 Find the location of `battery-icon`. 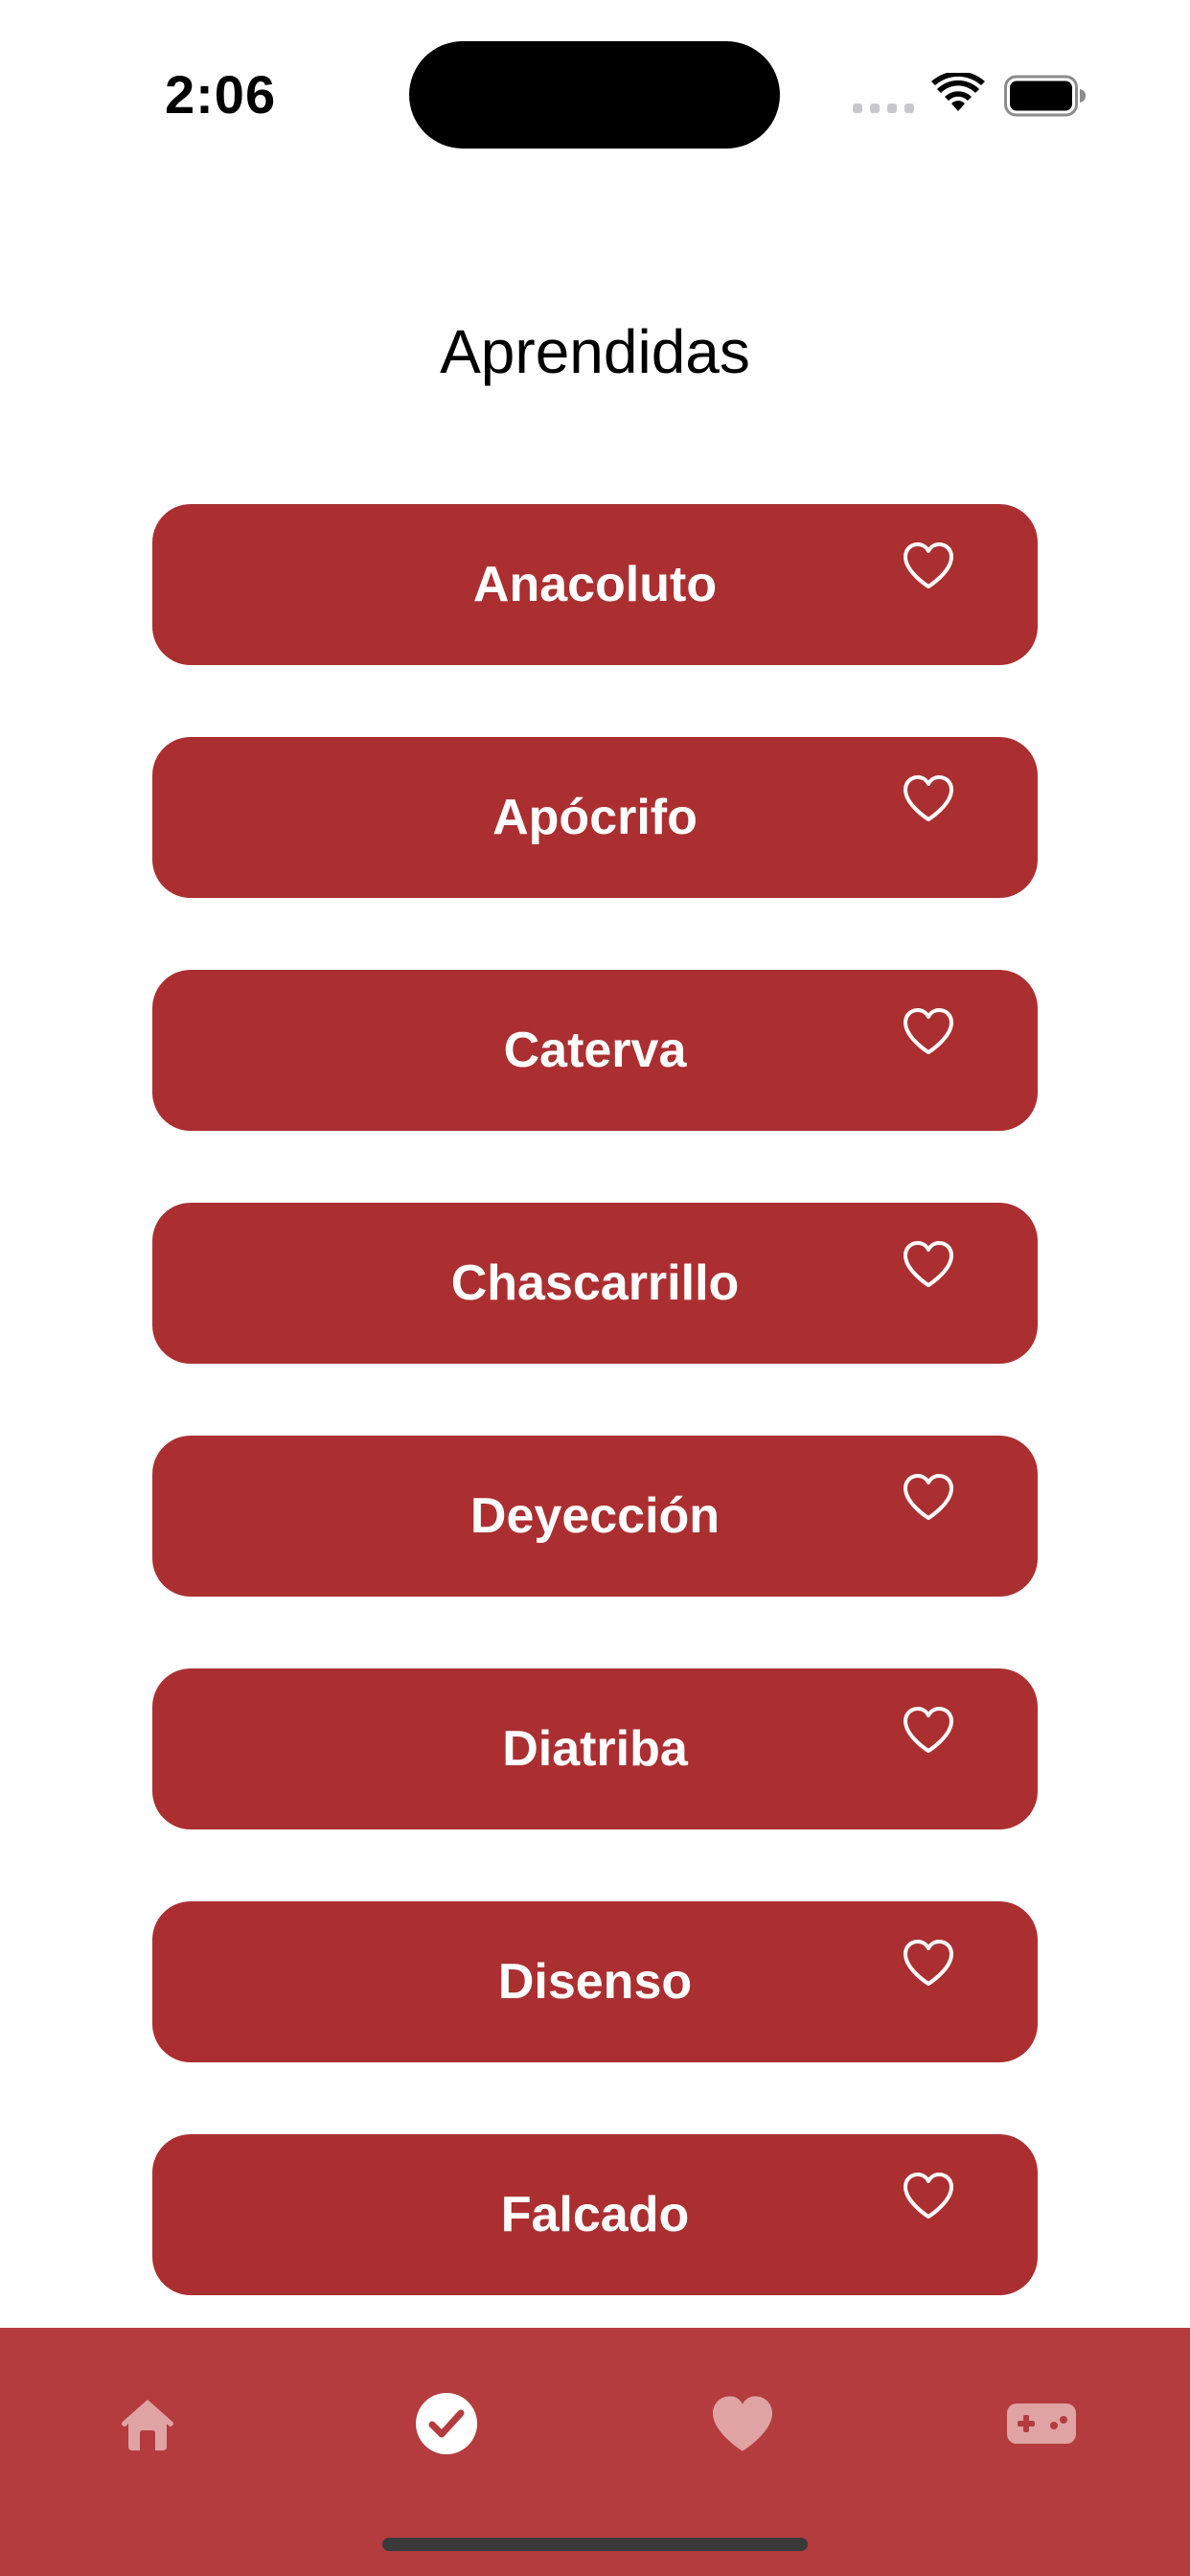

battery-icon is located at coordinates (1045, 96).